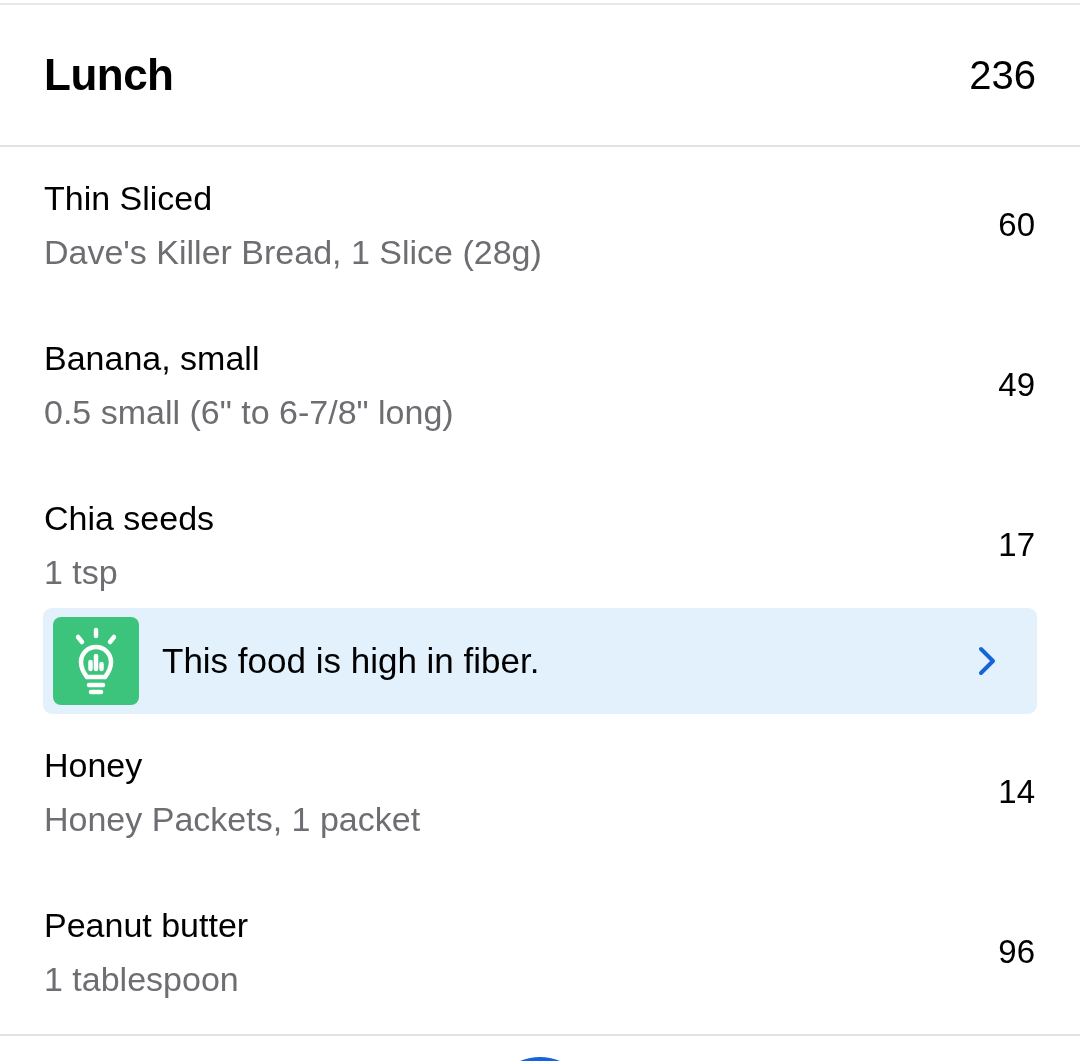  Describe the element at coordinates (1016, 952) in the screenshot. I see `food-calories: 96` at that location.